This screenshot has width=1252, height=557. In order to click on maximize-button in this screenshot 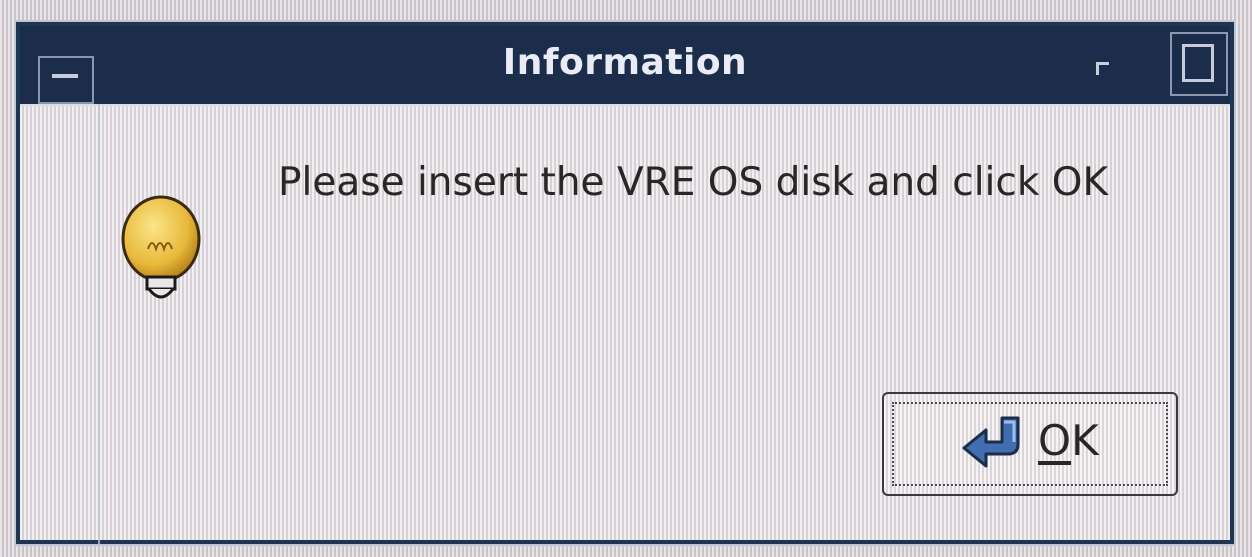, I will do `click(1199, 64)`.